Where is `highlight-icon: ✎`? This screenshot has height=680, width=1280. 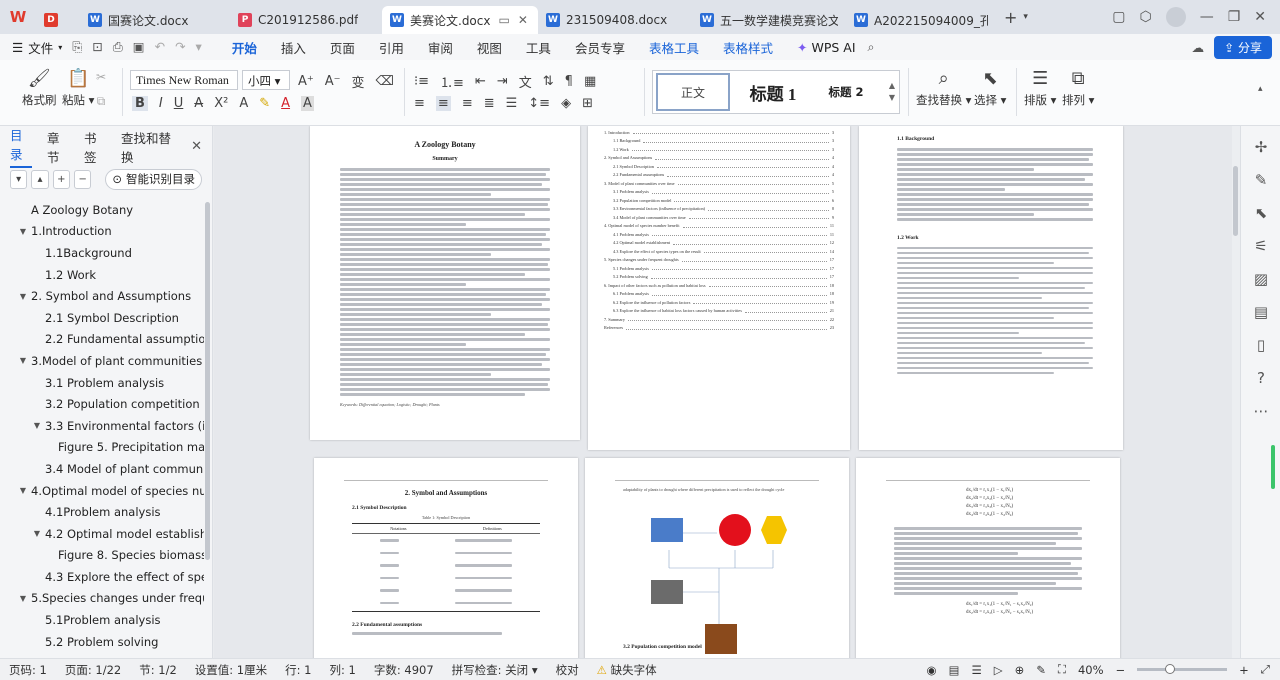 highlight-icon: ✎ is located at coordinates (264, 103).